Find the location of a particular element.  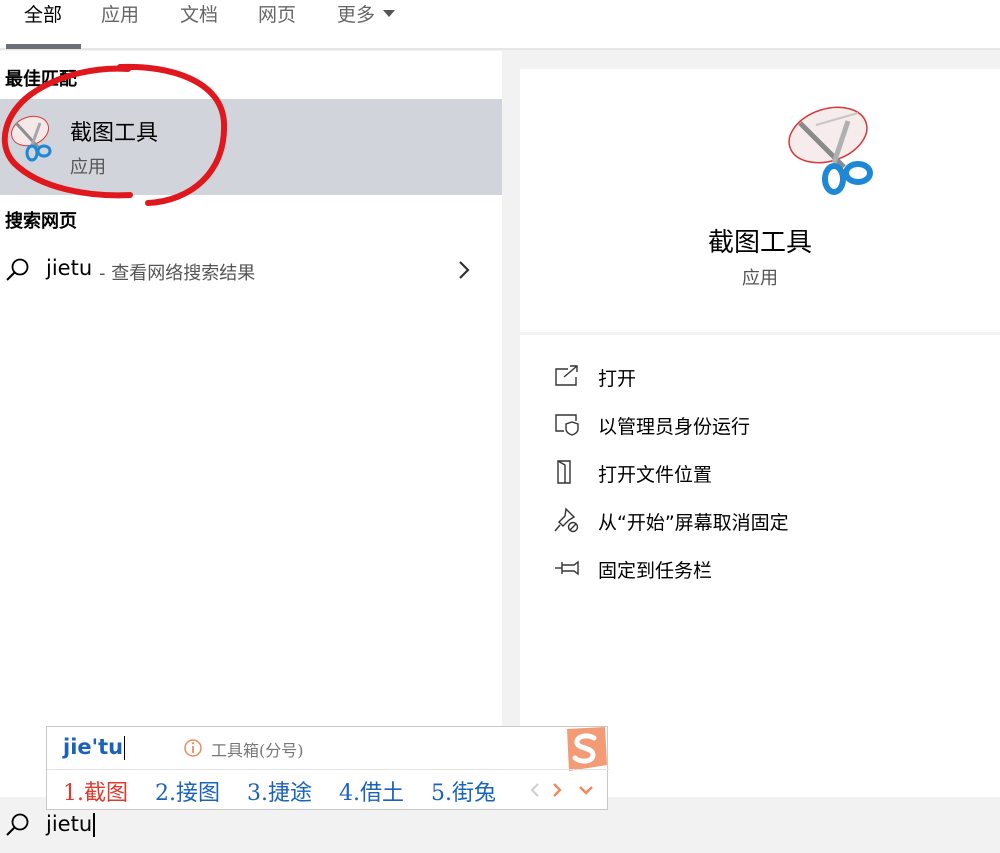

ime-candidate-window: jie'tu 工具箱(分号) 1.截图 2.接图 3.捷途 4.借土 5.街兔 is located at coordinates (327, 768).